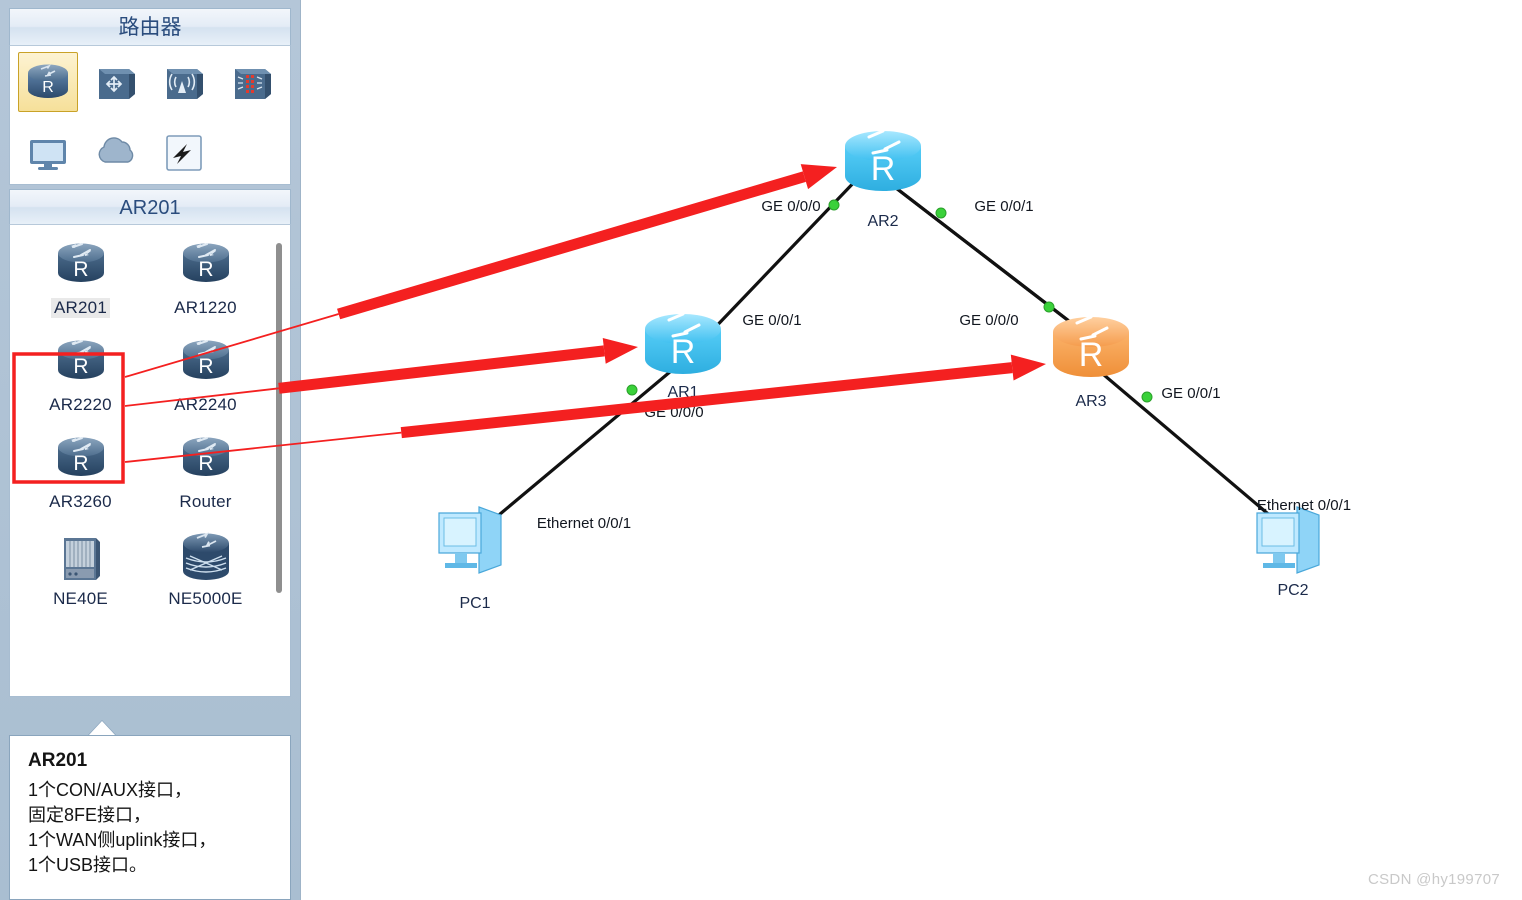 The width and height of the screenshot is (1522, 900). Describe the element at coordinates (1090, 401) in the screenshot. I see `node-label-ar3: AR3` at that location.